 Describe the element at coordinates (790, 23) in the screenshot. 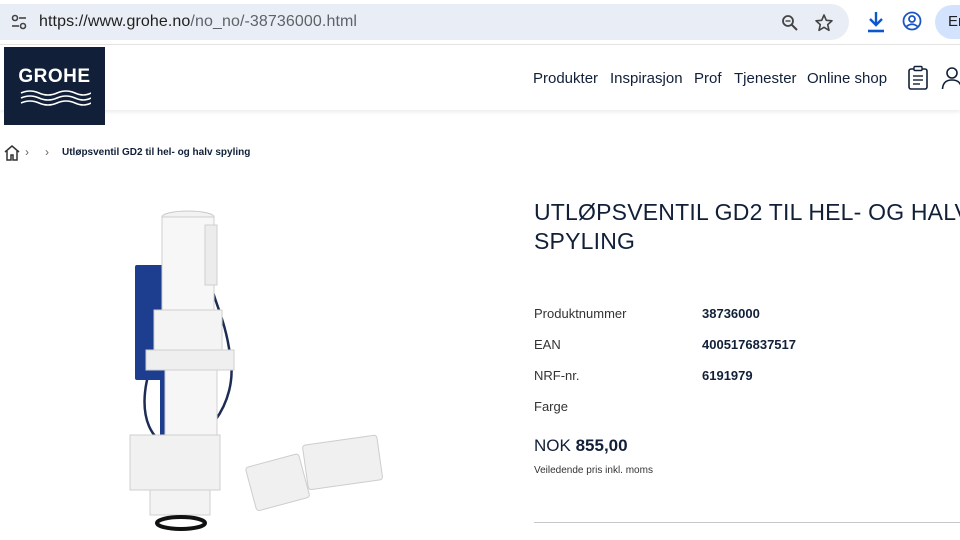

I see `zoom-icon` at that location.